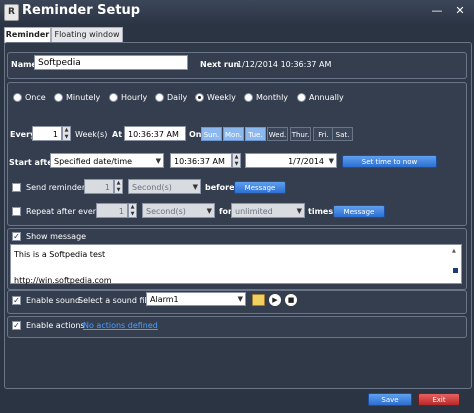  Describe the element at coordinates (93, 161) in the screenshot. I see `start-after-value: Specified date/time` at that location.